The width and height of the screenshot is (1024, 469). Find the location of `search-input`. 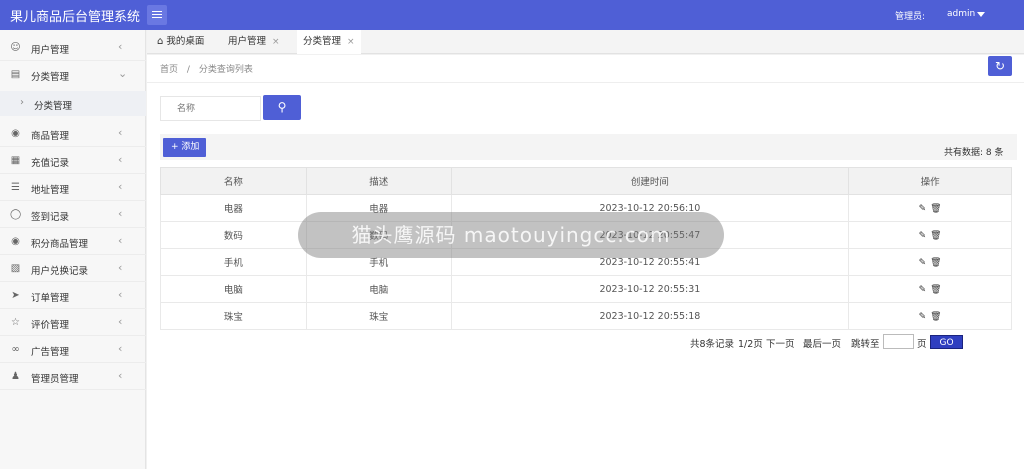

search-input is located at coordinates (210, 108).